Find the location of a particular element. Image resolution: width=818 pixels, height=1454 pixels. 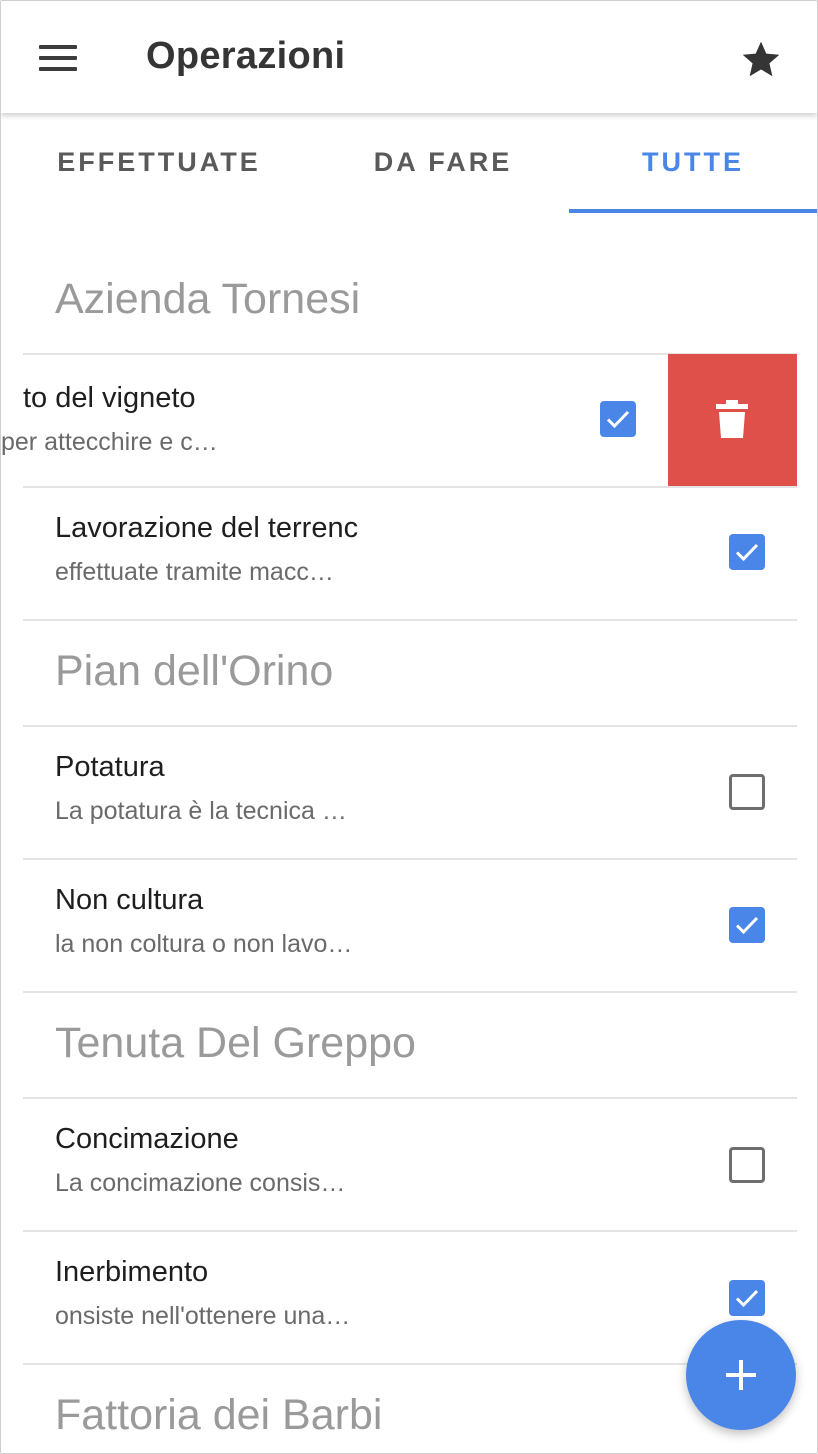

item-title: Potatura is located at coordinates (110, 767).